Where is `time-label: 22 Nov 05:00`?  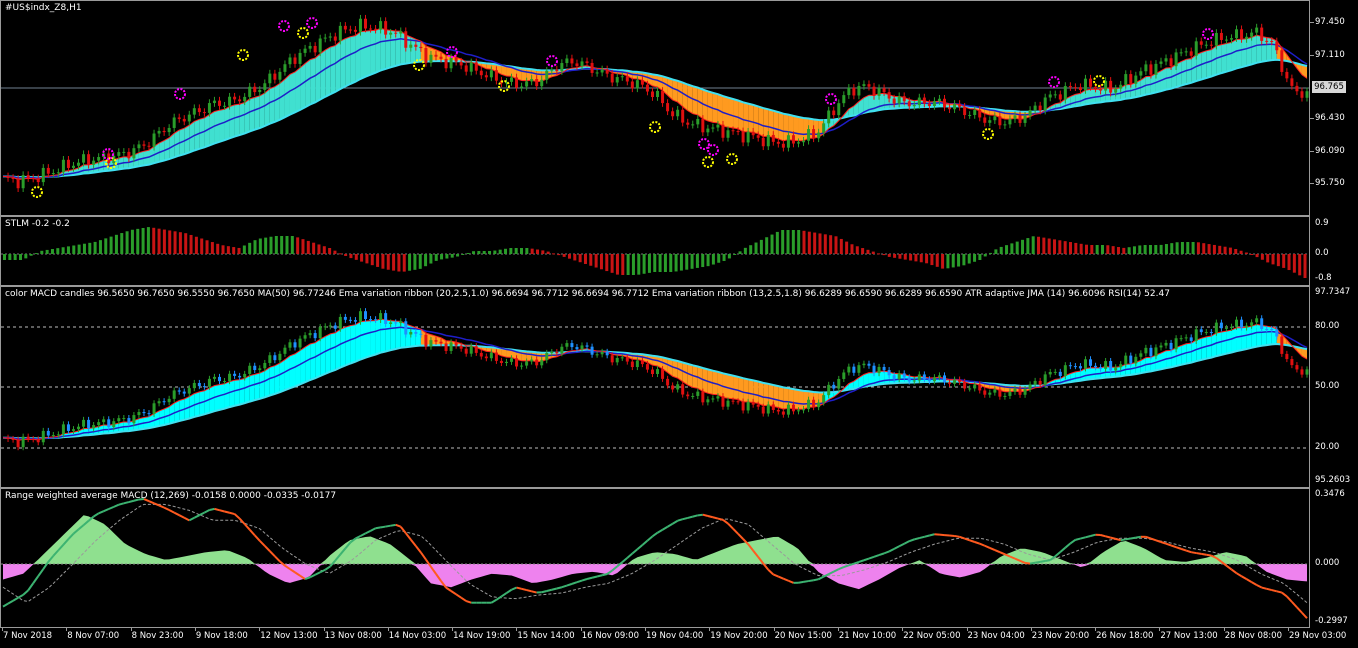
time-label: 22 Nov 05:00 is located at coordinates (932, 636).